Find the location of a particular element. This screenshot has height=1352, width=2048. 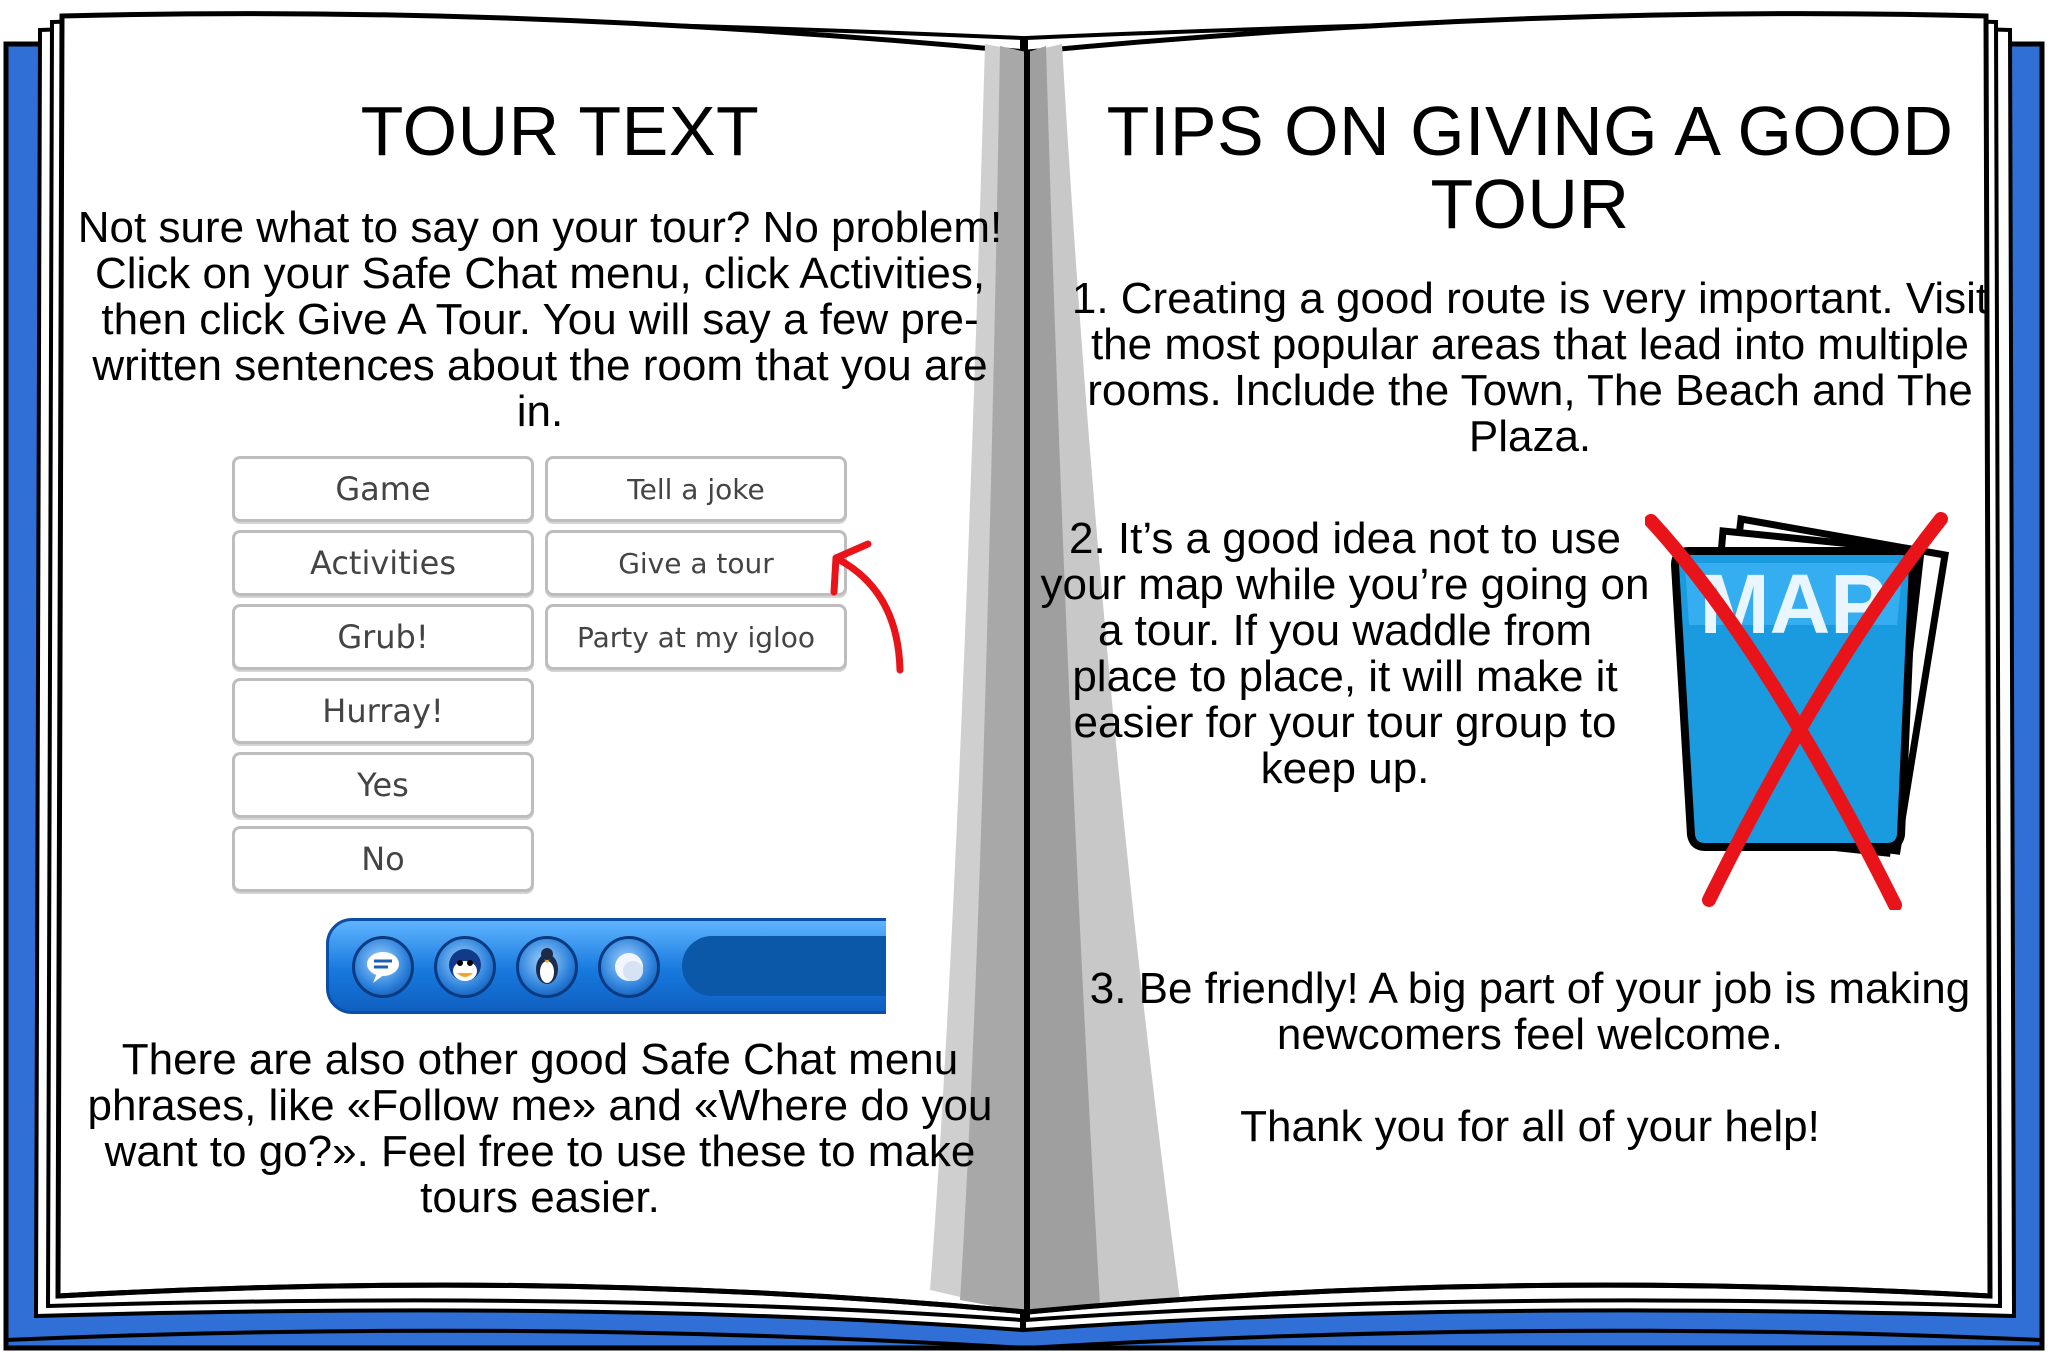

menu-item-activities: Activities is located at coordinates (383, 563).